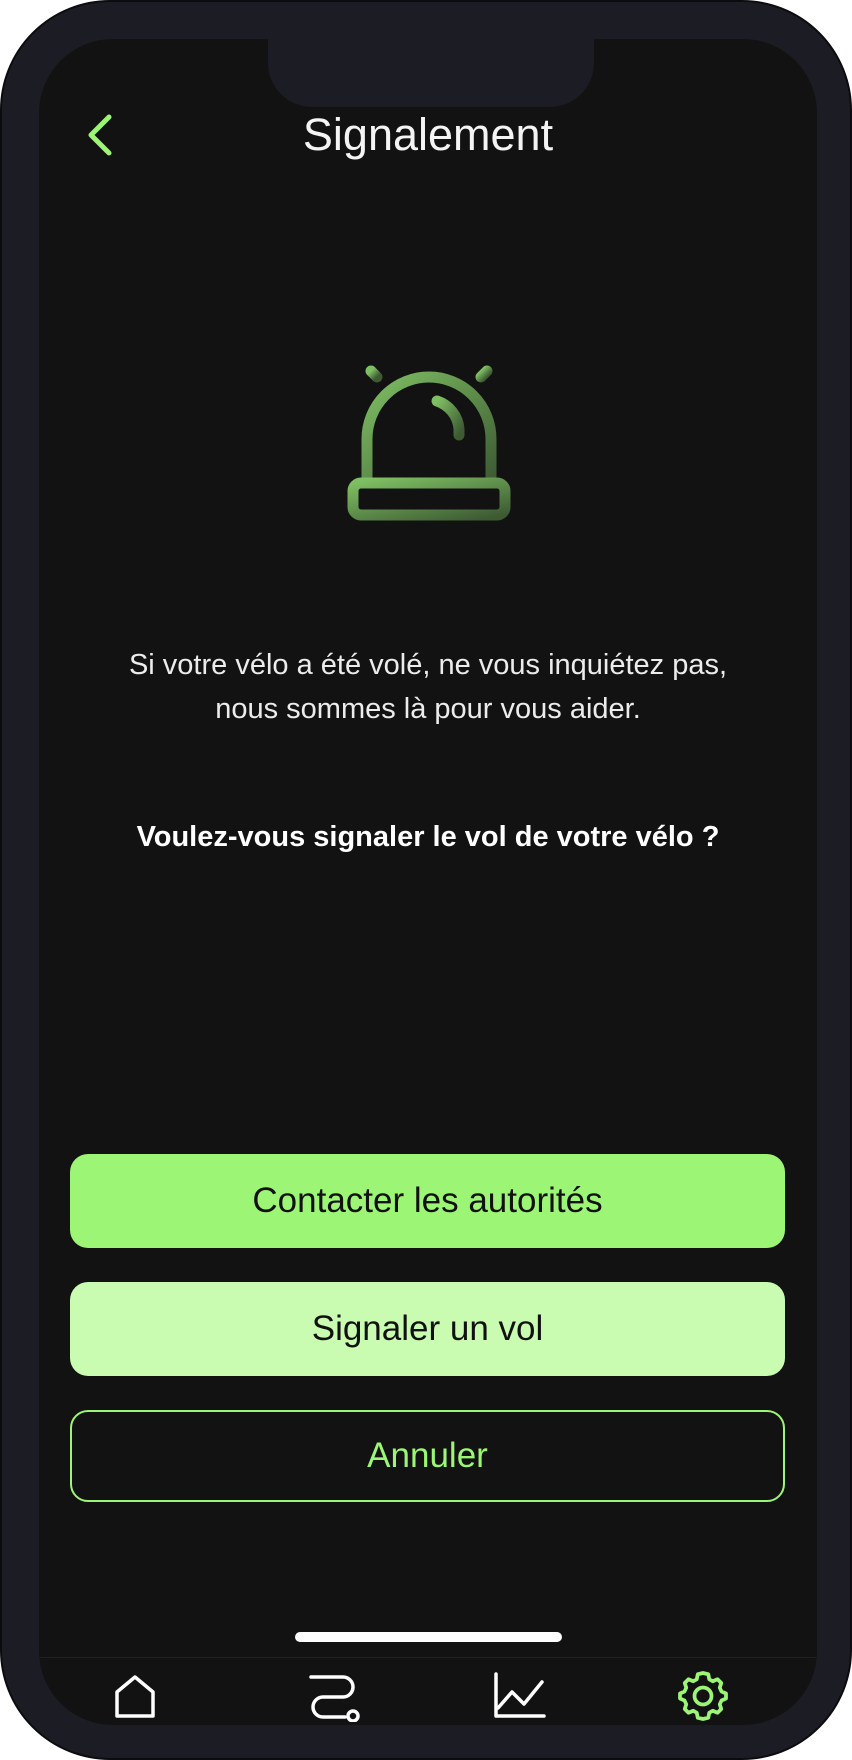 The image size is (852, 1760). I want to click on tab-routes, so click(333, 1694).